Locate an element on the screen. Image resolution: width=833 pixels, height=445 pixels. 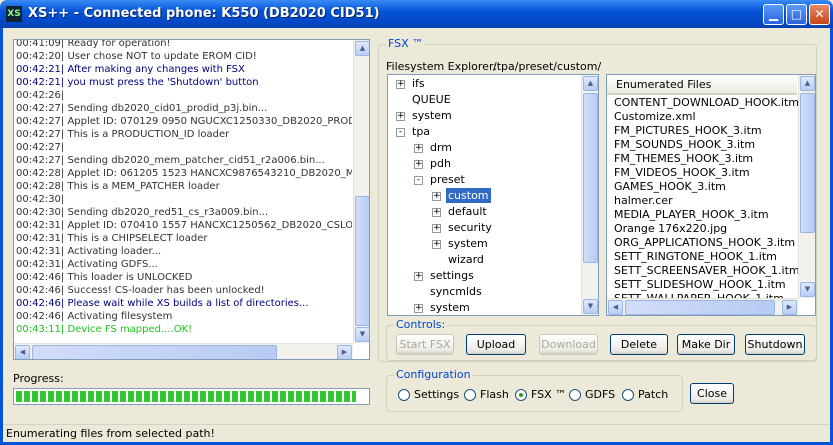
file-item: ORG_APPLICATIONS_HOOK_3.itm is located at coordinates (704, 243).